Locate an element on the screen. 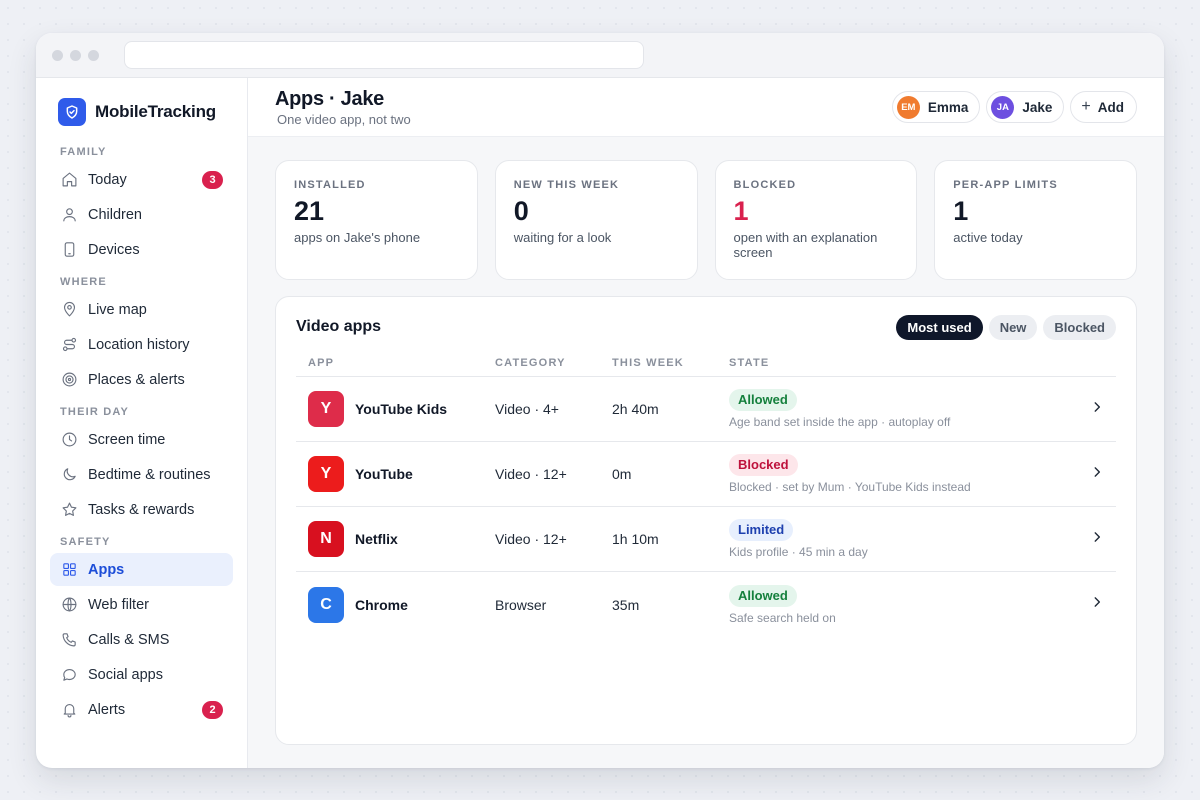  table-header: APP CATEGORY THIS WEEK STATE is located at coordinates (706, 367).